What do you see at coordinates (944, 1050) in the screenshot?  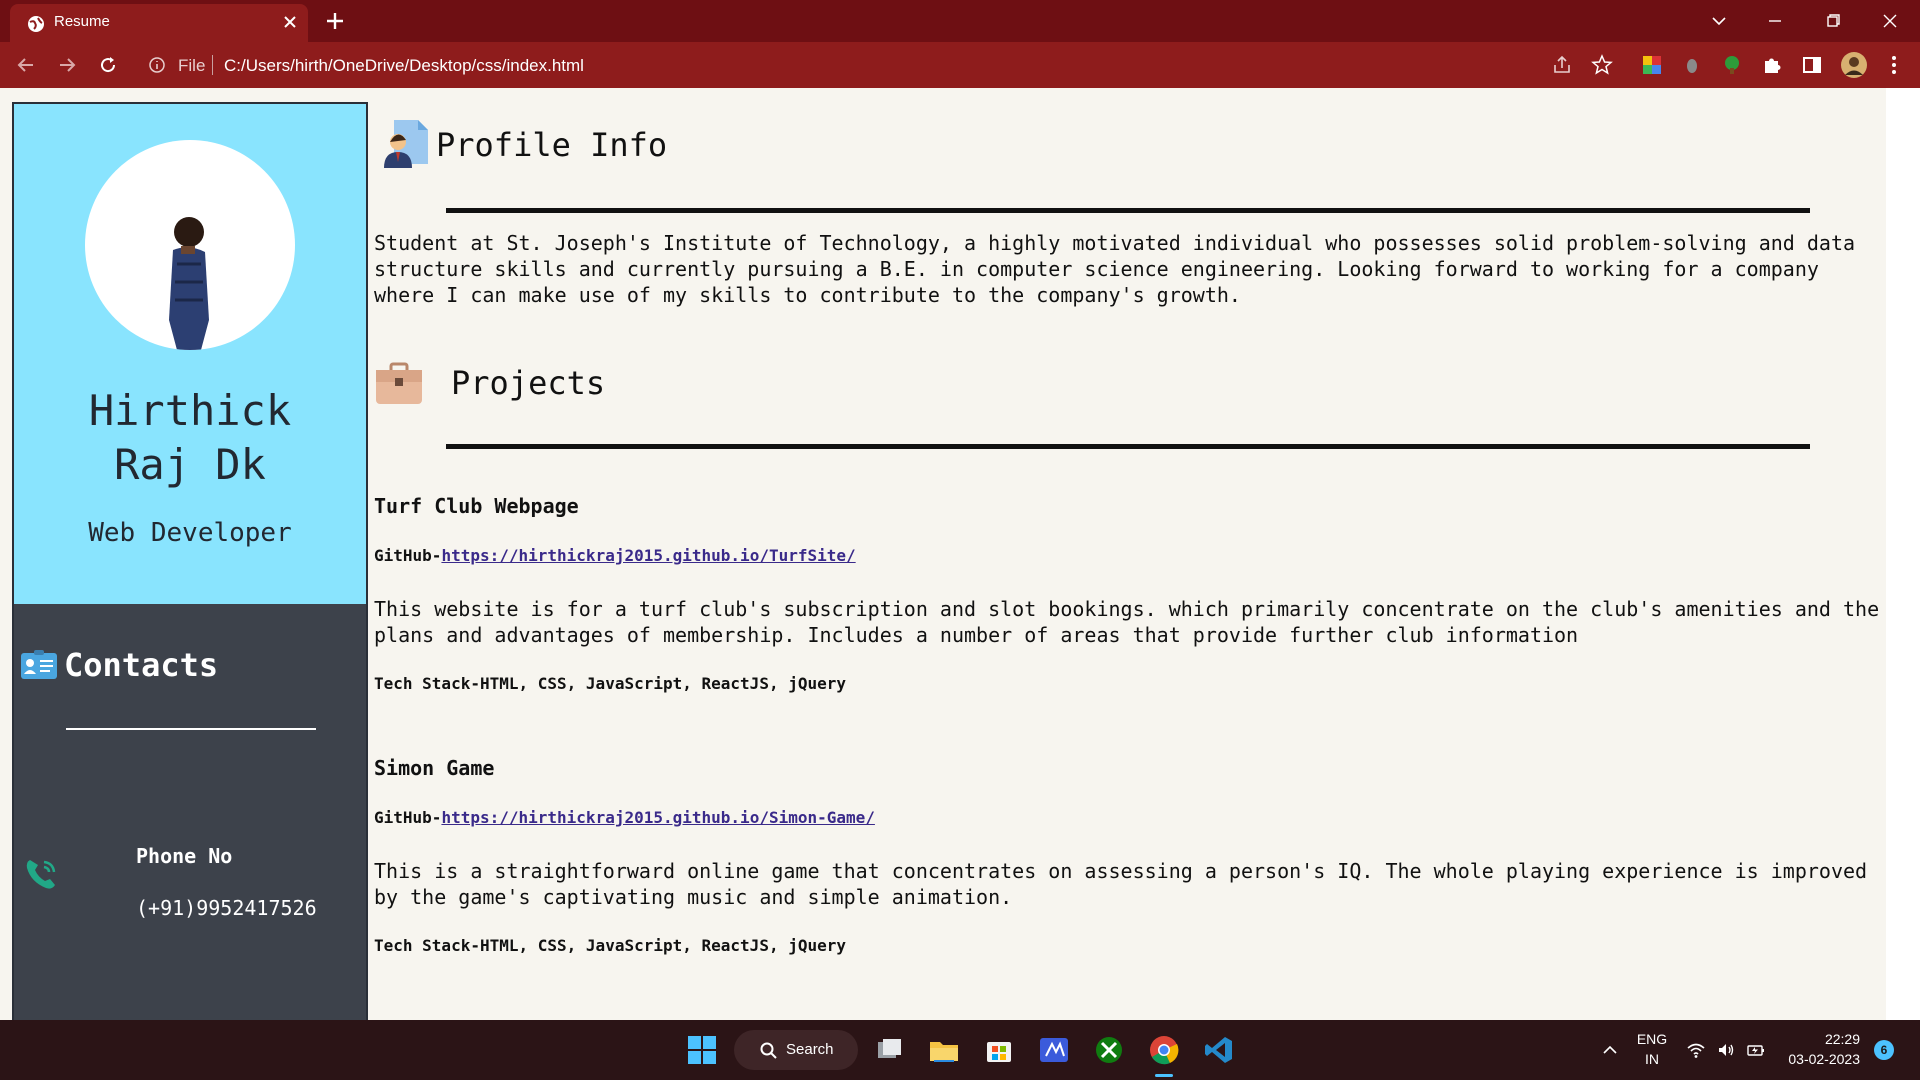 I see `file-explorer-icon` at bounding box center [944, 1050].